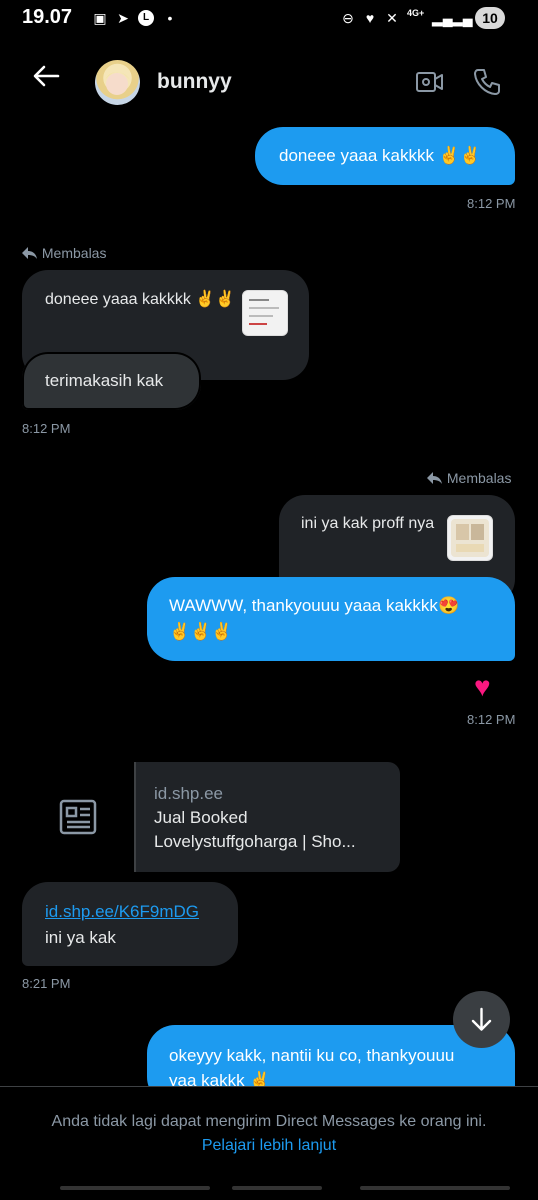 This screenshot has height=1200, width=538. Describe the element at coordinates (392, 18) in the screenshot. I see `vibrate-off-icon: ✕` at that location.